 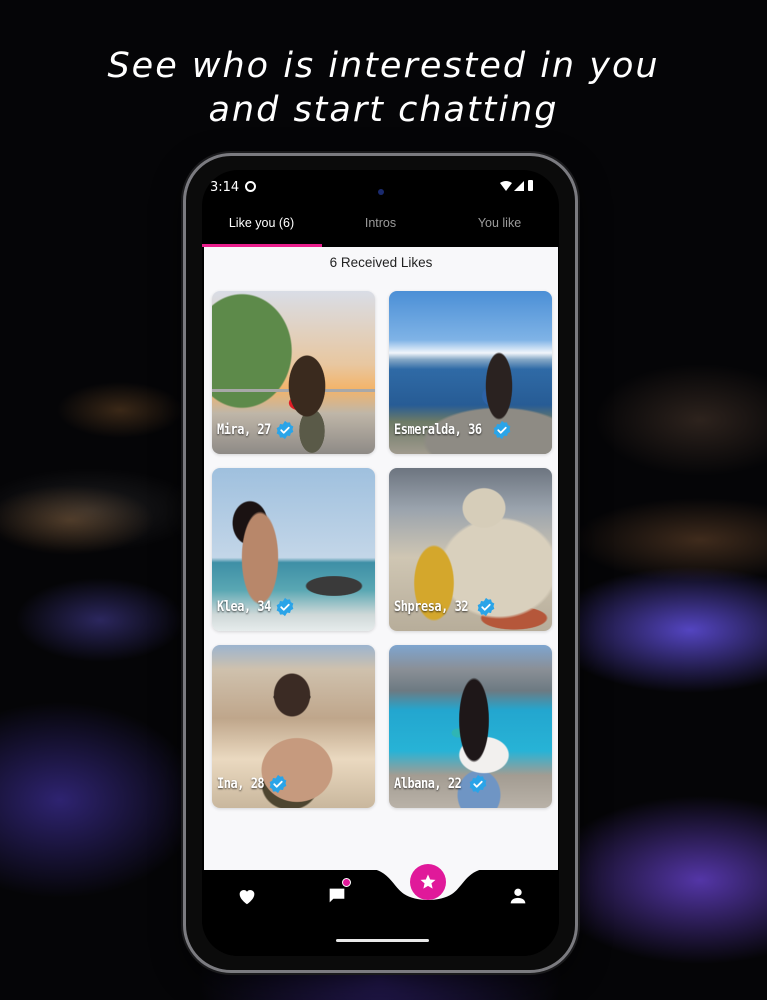 I want to click on app-notification-icon, so click(x=250, y=186).